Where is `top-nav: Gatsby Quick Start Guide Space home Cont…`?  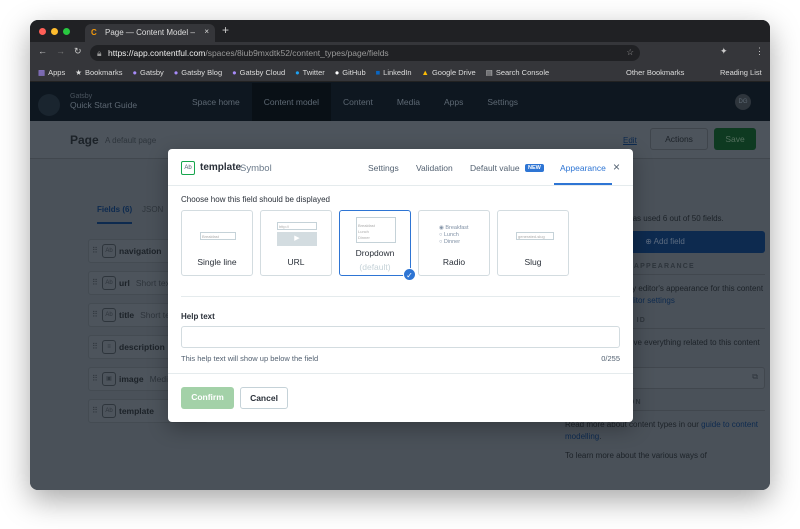
top-nav: Gatsby Quick Start Guide Space home Cont… is located at coordinates (400, 101).